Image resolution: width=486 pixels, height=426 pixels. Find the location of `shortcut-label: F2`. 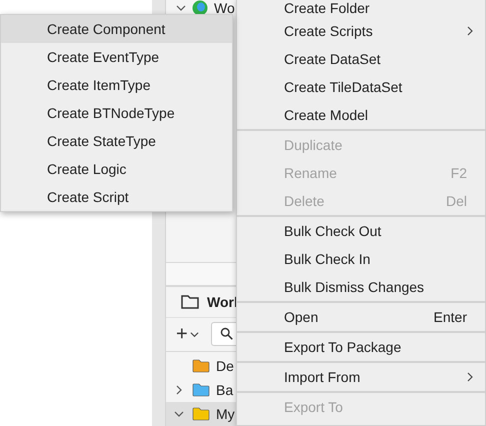

shortcut-label: F2 is located at coordinates (458, 173).